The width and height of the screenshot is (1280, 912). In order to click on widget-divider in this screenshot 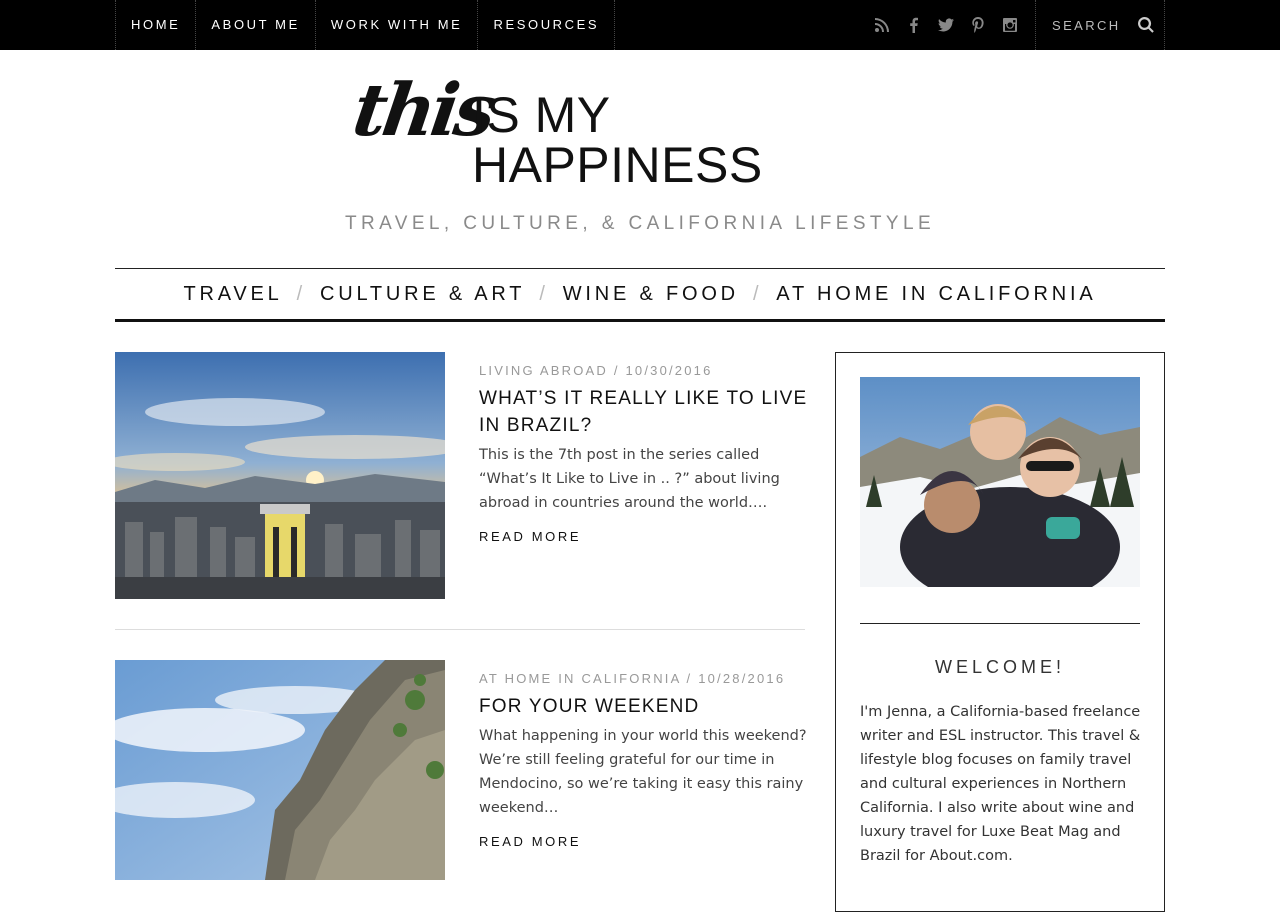, I will do `click(1000, 623)`.